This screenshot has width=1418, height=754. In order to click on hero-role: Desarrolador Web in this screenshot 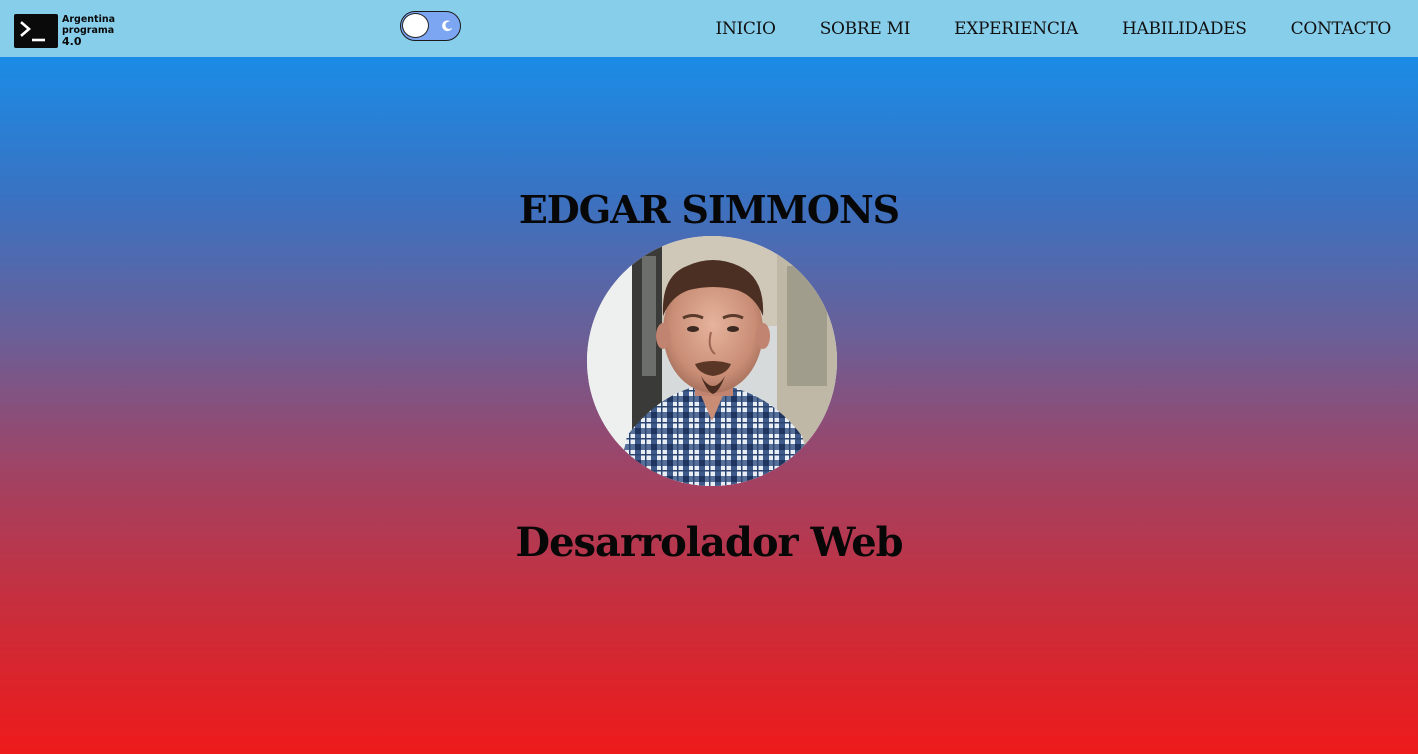, I will do `click(709, 542)`.